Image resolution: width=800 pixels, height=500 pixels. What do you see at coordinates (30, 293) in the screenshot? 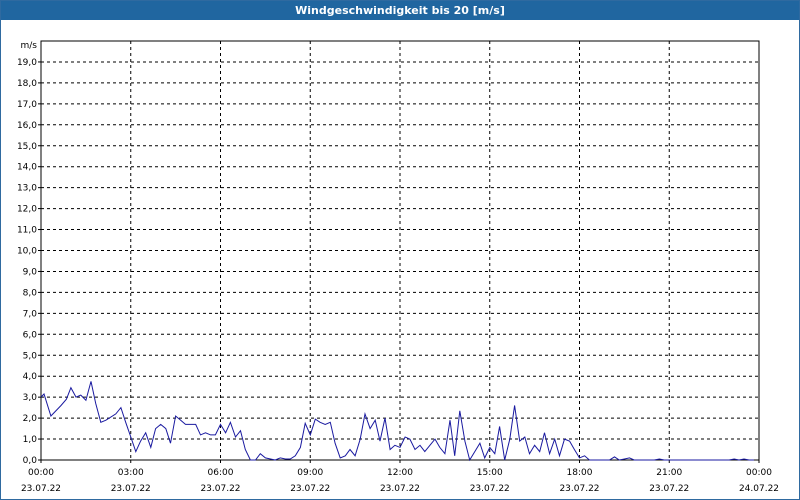
I see `y-tick-label: 8,0` at bounding box center [30, 293].